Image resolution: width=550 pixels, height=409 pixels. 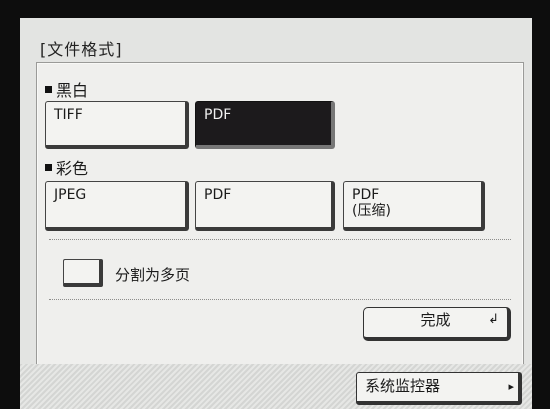 I want to click on color-jpeg-label: JPEG, so click(x=70, y=195).